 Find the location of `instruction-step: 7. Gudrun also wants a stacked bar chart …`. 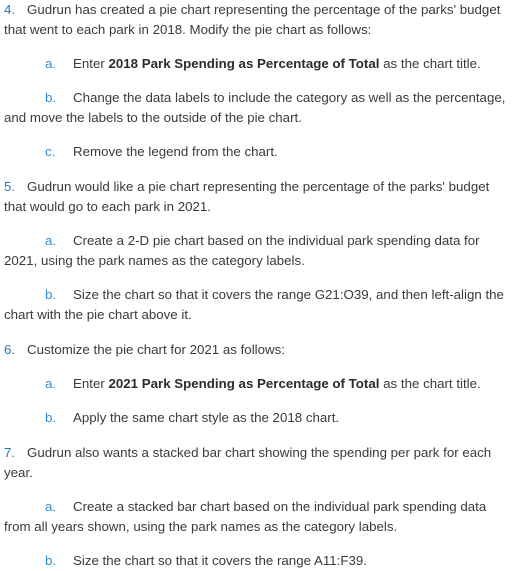

instruction-step: 7. Gudrun also wants a stacked bar chart … is located at coordinates (259, 463).